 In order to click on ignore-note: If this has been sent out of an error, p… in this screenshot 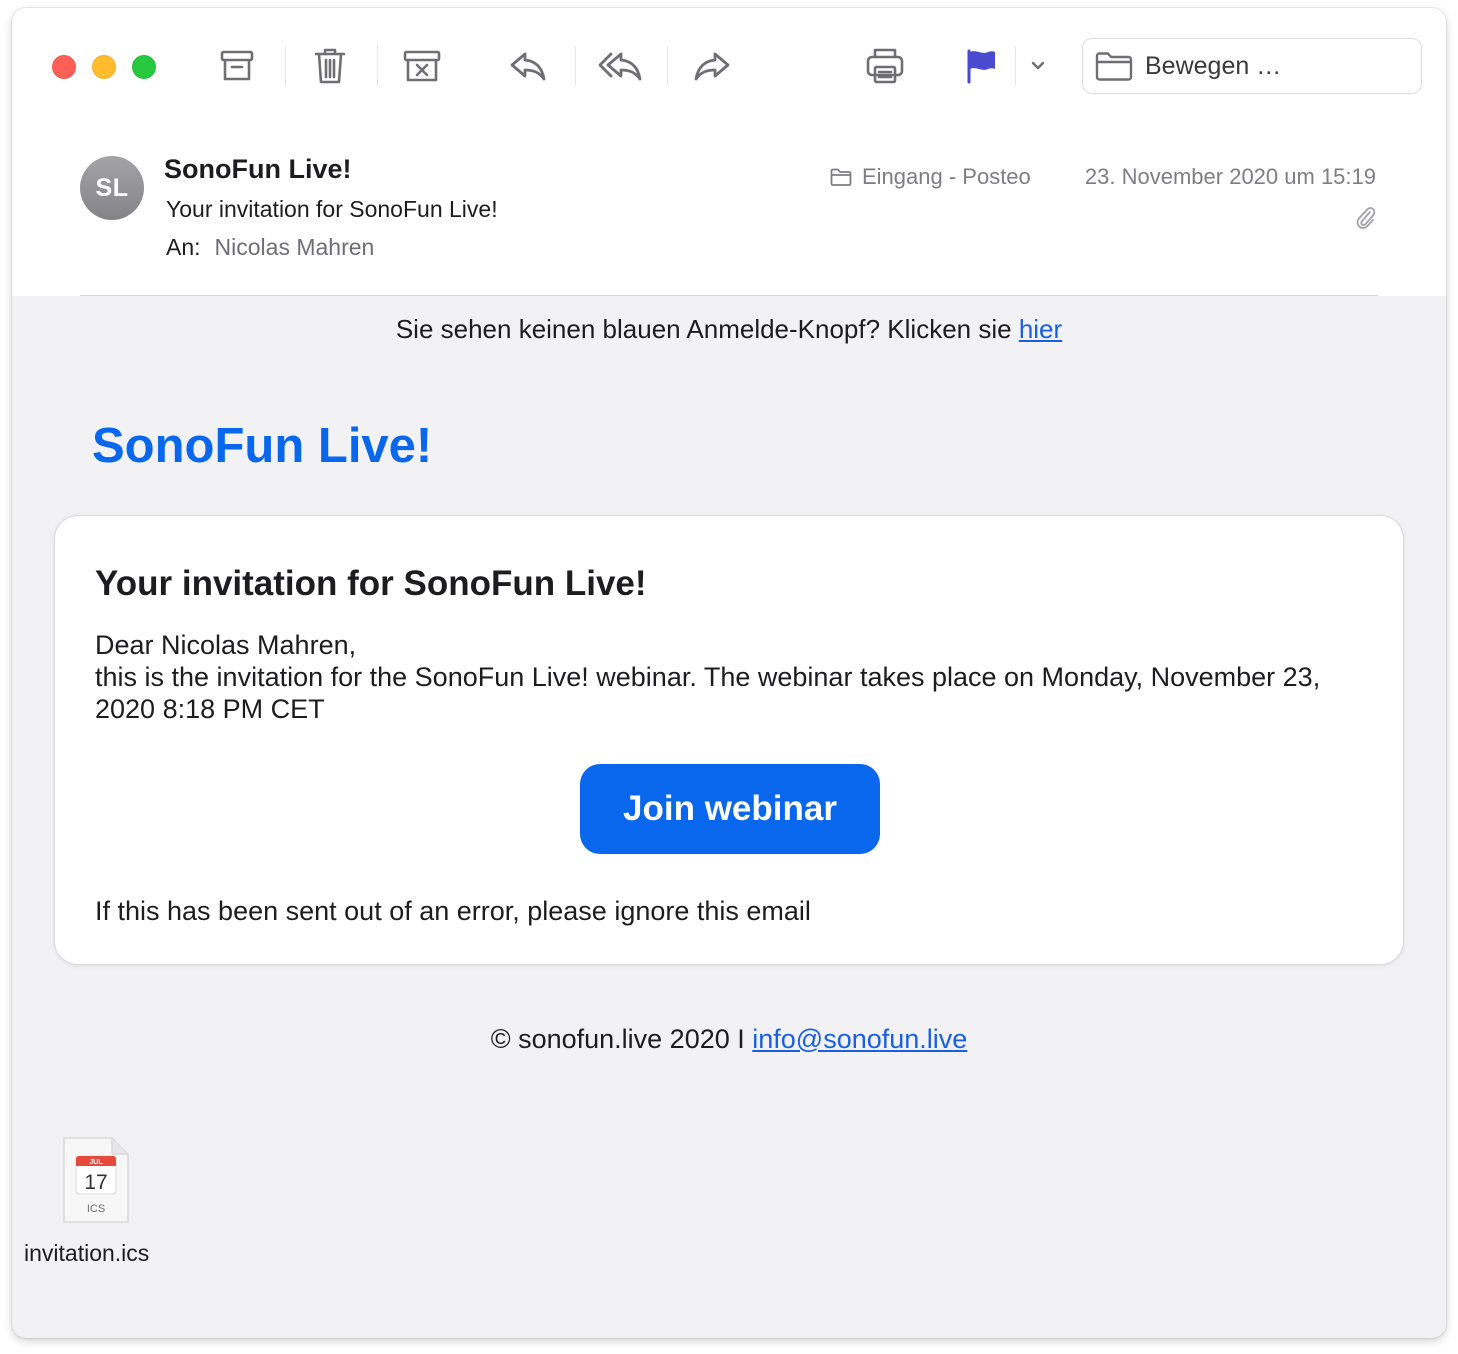, I will do `click(453, 911)`.